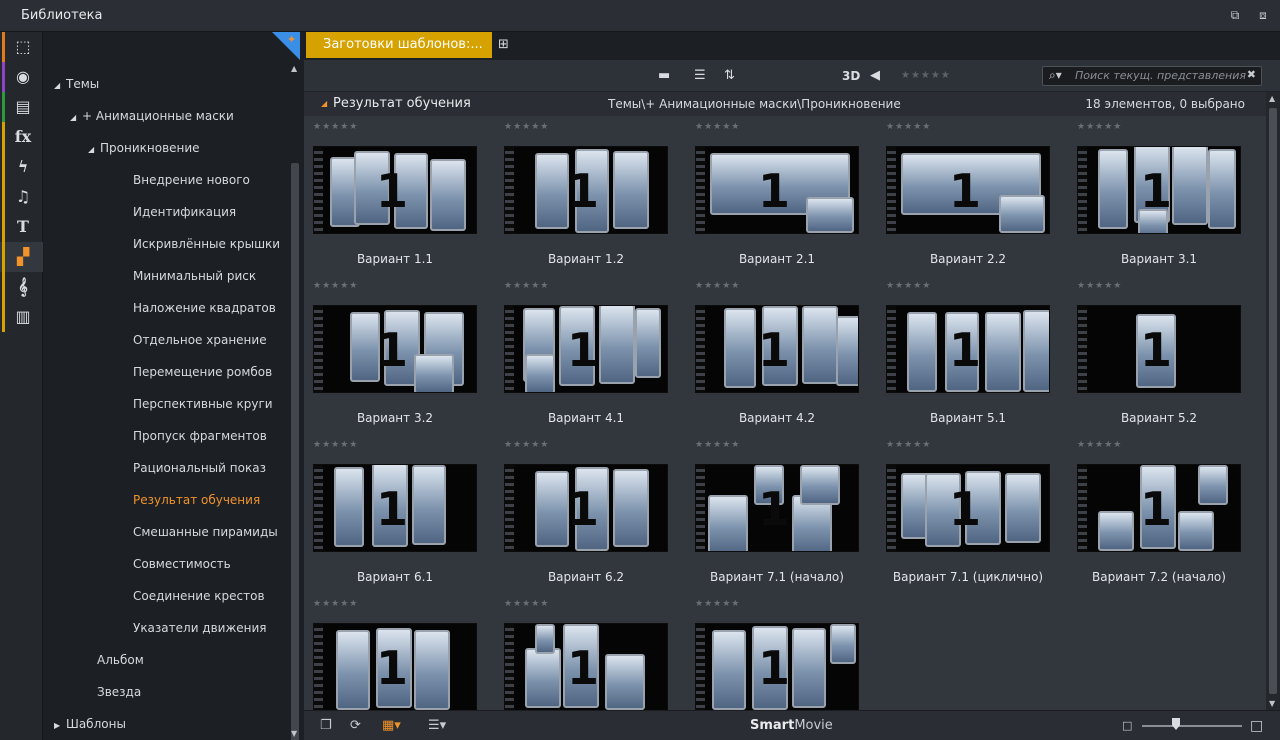 This screenshot has height=740, width=1280. I want to click on tree-scrollbar-thumb, so click(295, 451).